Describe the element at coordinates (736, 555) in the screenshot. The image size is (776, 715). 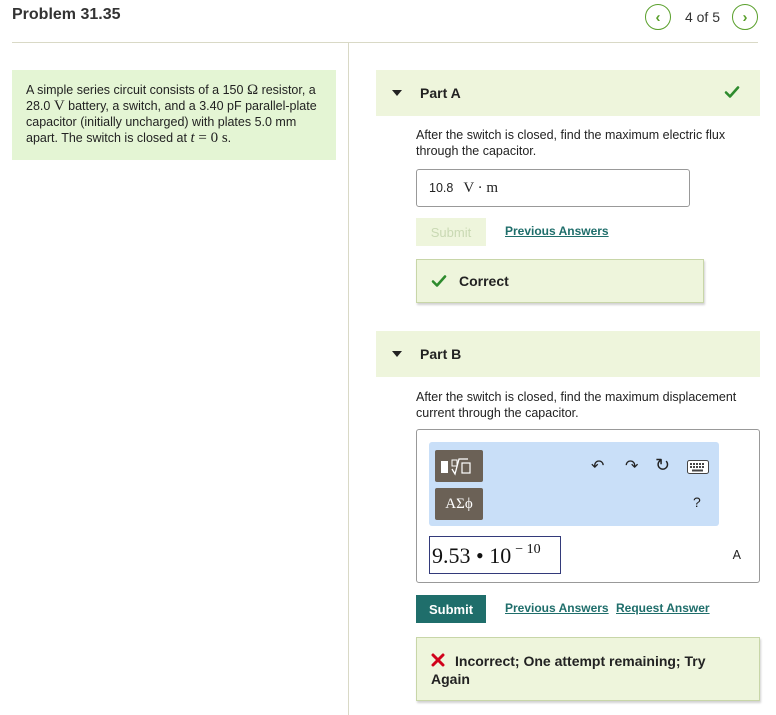
I see `answer-unit: A` at that location.